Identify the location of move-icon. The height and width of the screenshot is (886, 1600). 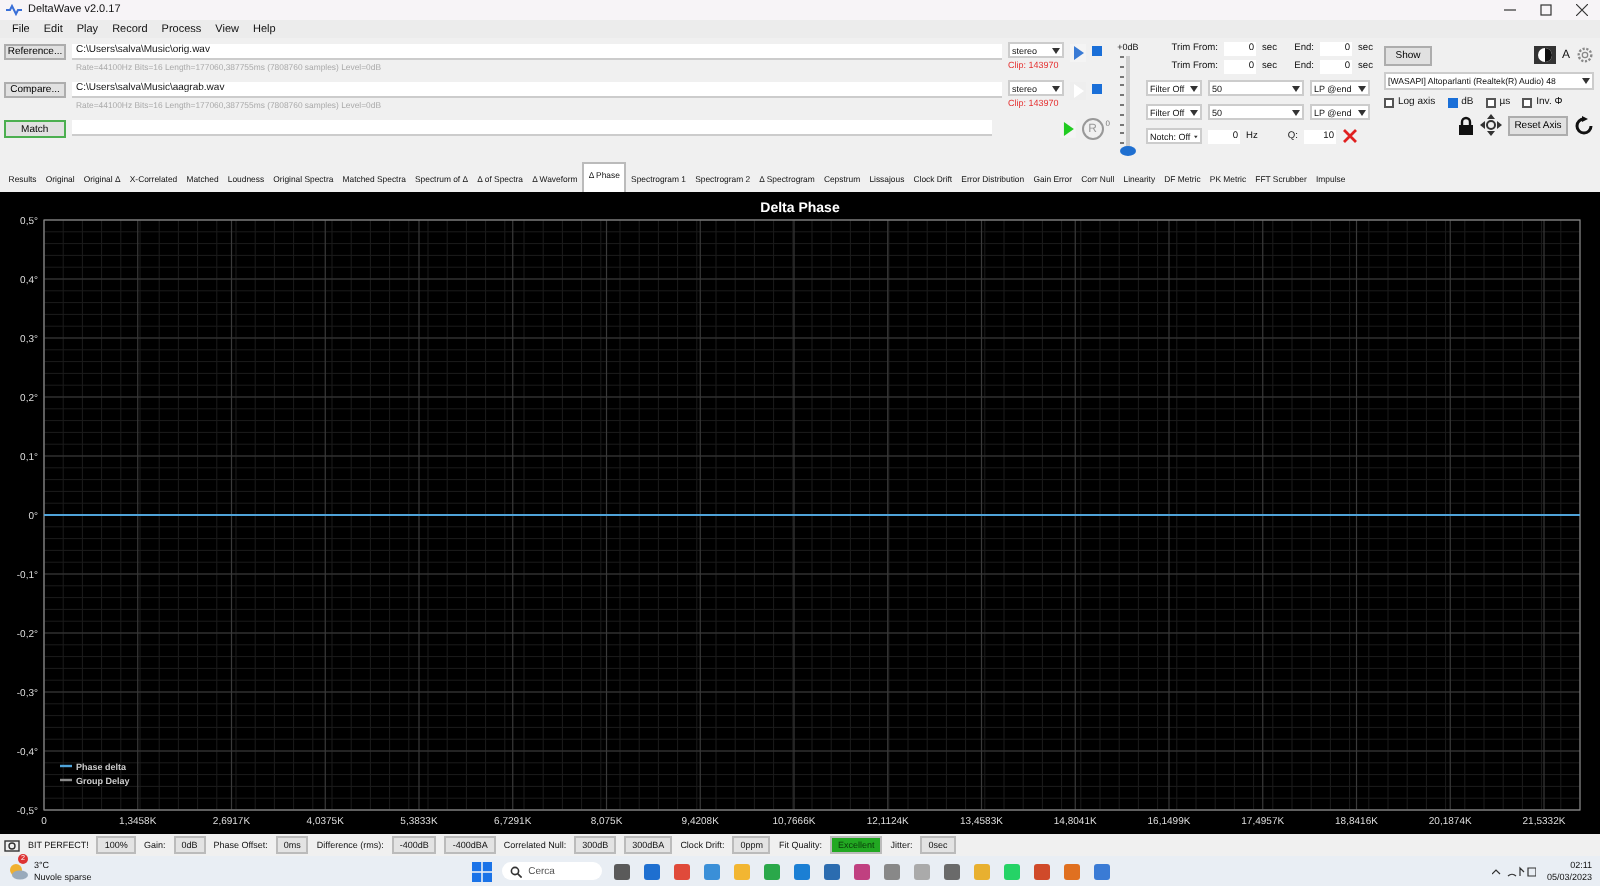
(1491, 125).